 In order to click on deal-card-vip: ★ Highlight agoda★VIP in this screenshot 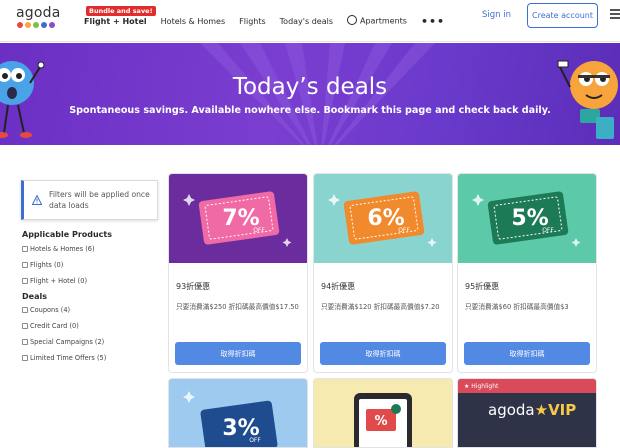, I will do `click(527, 413)`.